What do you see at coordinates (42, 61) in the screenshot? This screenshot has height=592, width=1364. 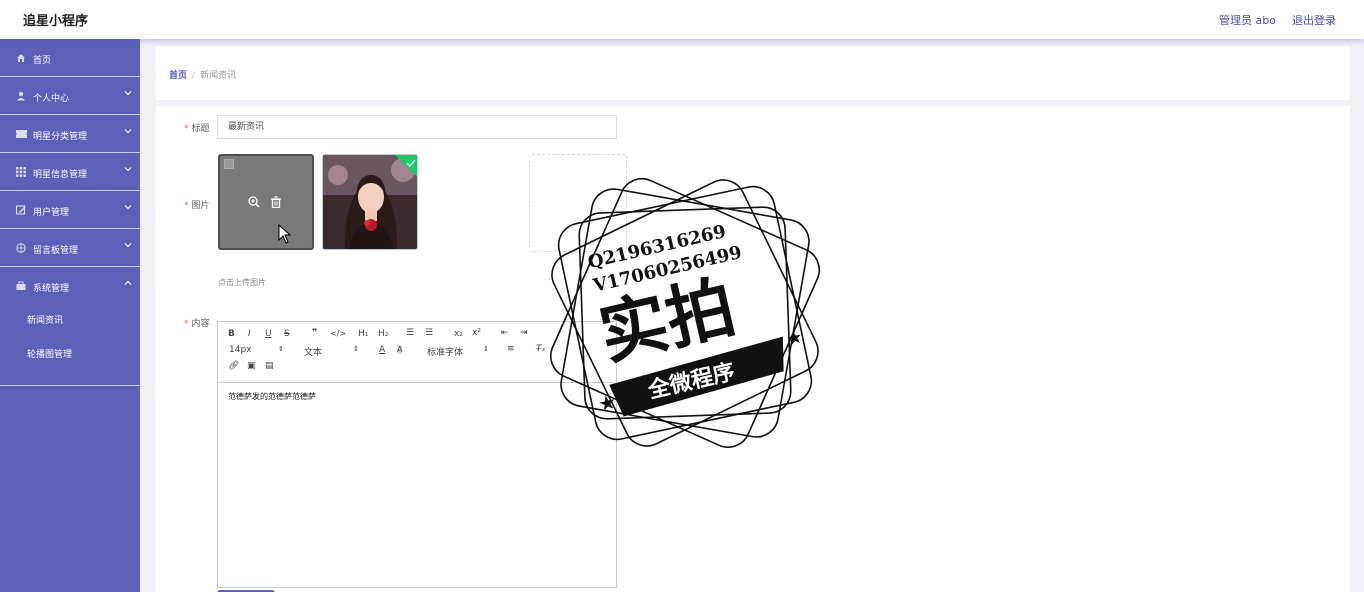 I see `sidebar-item-label: 首页` at bounding box center [42, 61].